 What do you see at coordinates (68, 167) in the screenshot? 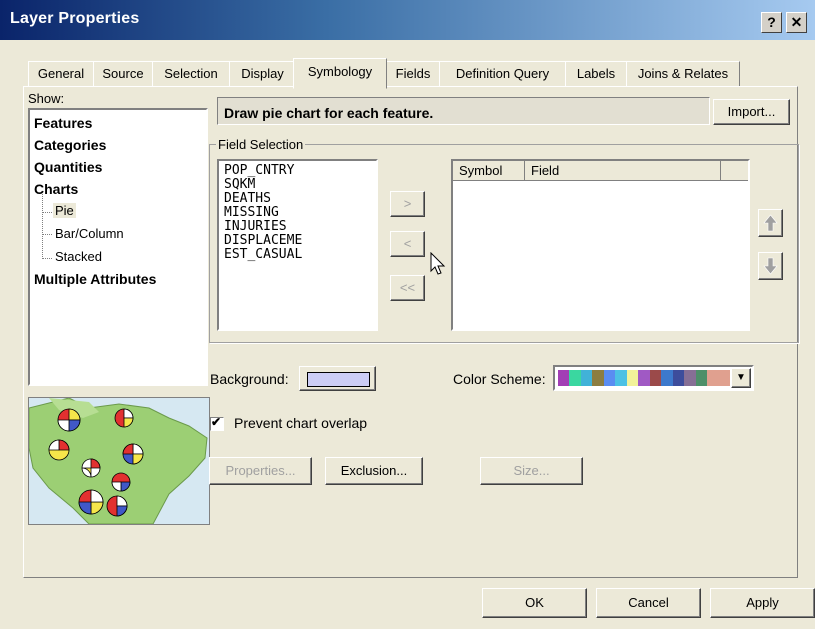
I see `tree-item-quantities: Quantities` at bounding box center [68, 167].